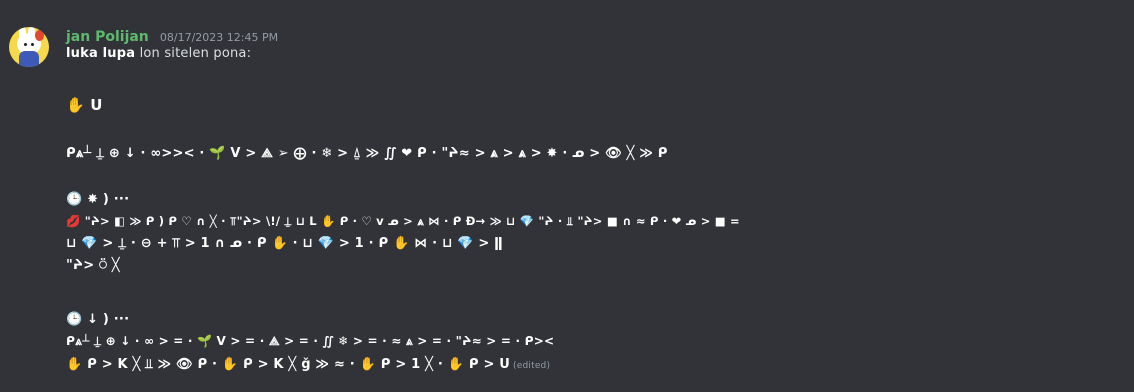  I want to click on intro-line: luka lupa lon sitelen pona:, so click(158, 53).